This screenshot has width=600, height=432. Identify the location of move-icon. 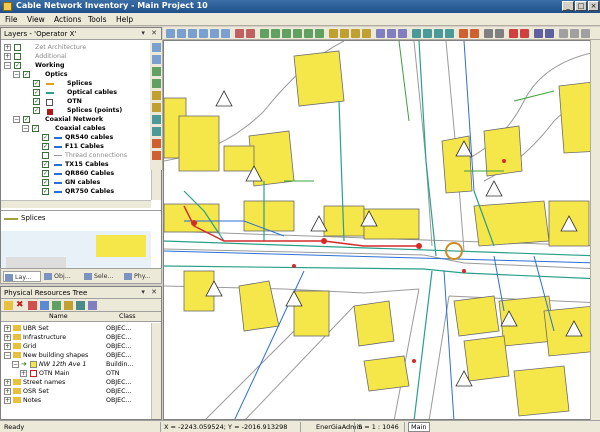
(355, 33).